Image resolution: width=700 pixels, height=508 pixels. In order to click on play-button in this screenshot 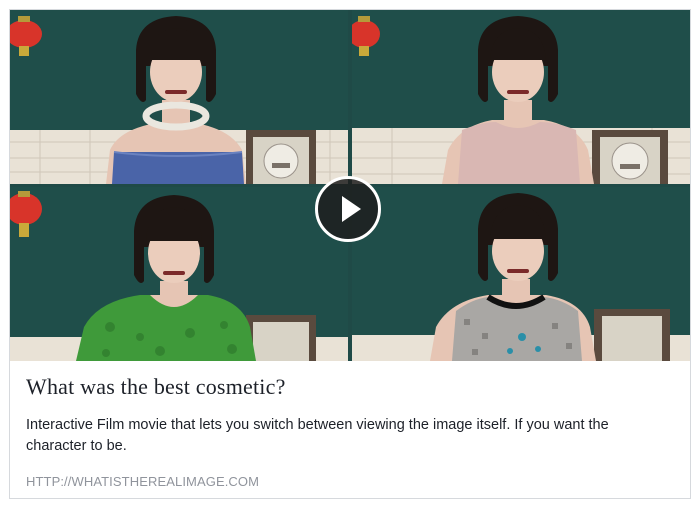, I will do `click(348, 209)`.